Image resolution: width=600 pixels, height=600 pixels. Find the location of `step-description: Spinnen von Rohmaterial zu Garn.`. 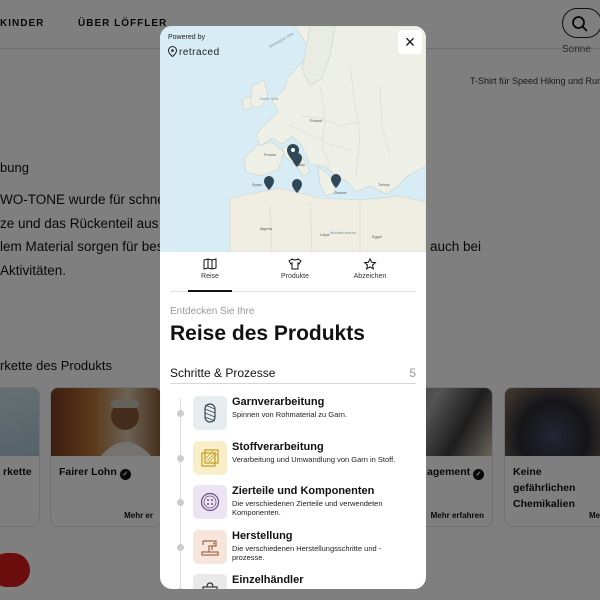

step-description: Spinnen von Rohmaterial zu Garn. is located at coordinates (290, 414).